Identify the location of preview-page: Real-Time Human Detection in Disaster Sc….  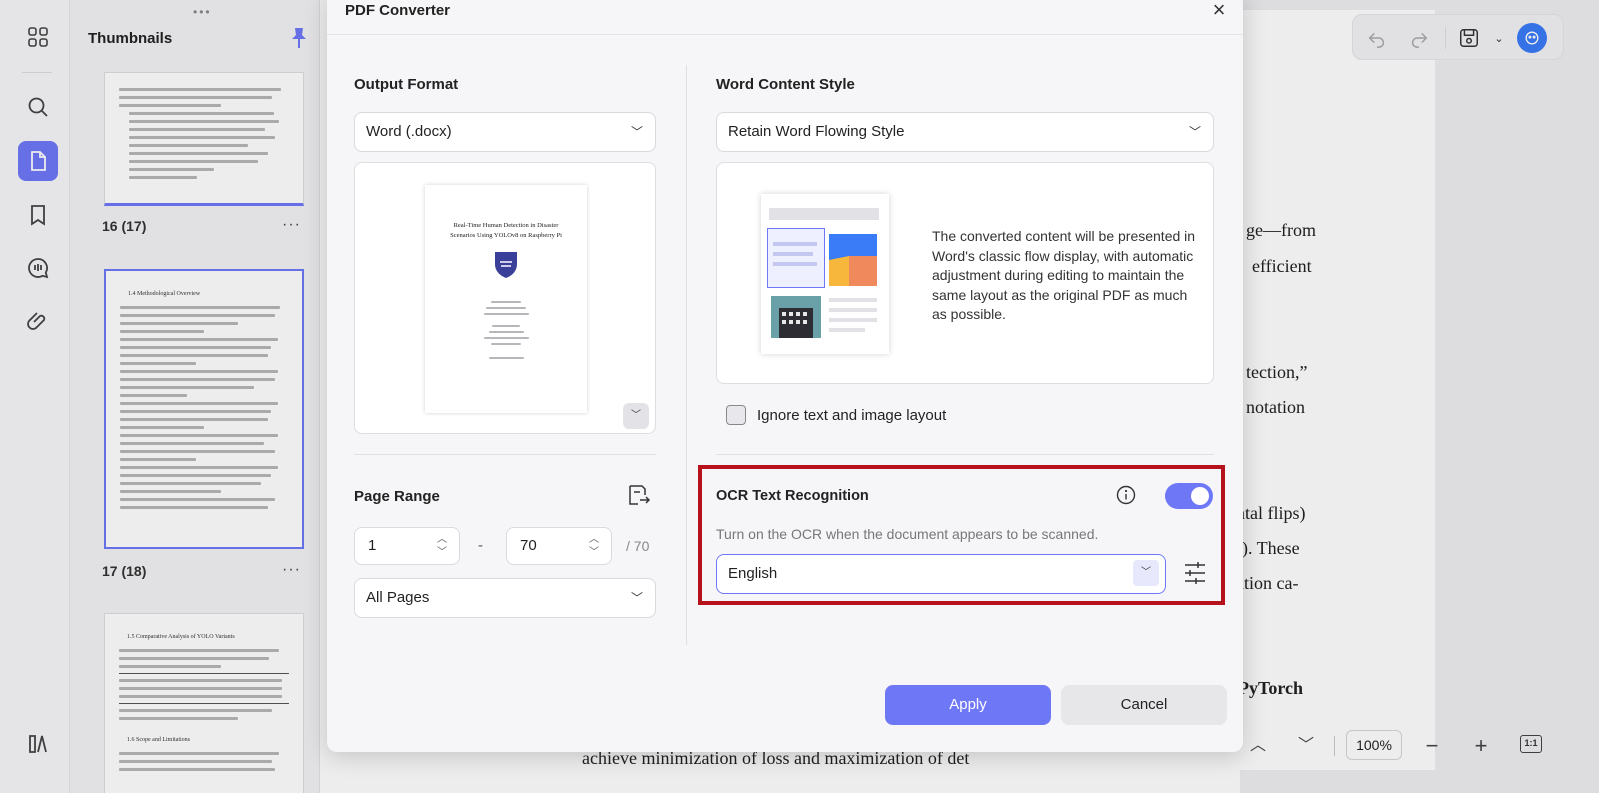
(506, 299).